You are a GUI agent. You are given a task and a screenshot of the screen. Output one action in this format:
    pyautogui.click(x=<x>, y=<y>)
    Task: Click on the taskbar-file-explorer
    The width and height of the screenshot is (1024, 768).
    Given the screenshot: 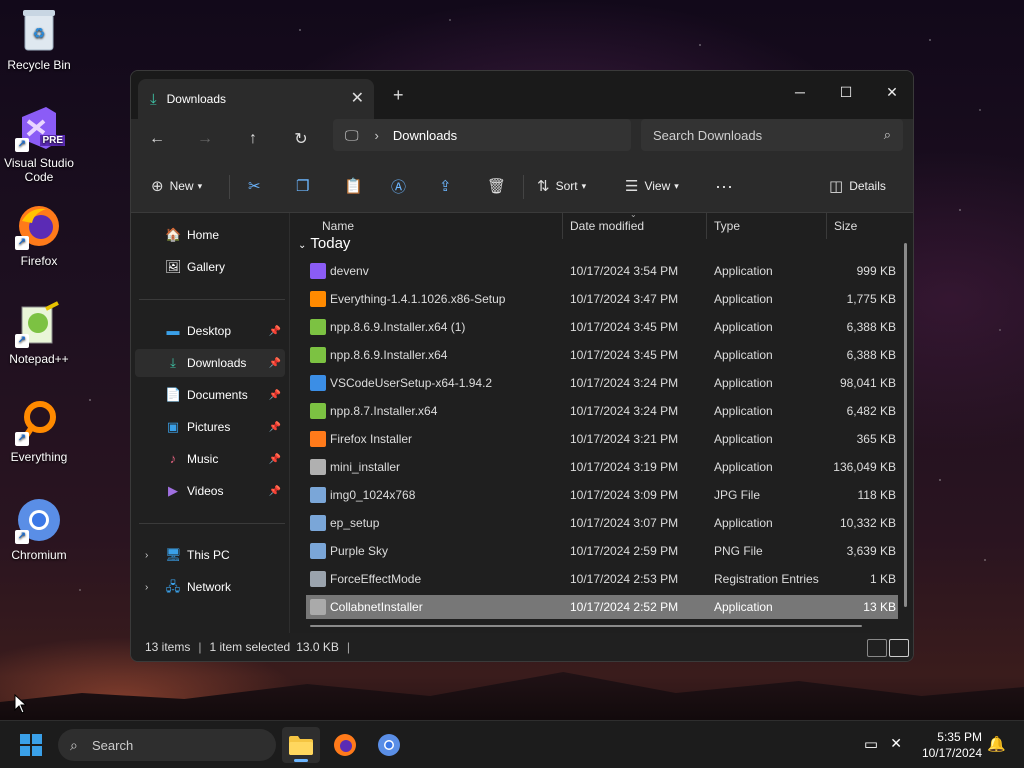 What is the action you would take?
    pyautogui.click(x=301, y=745)
    